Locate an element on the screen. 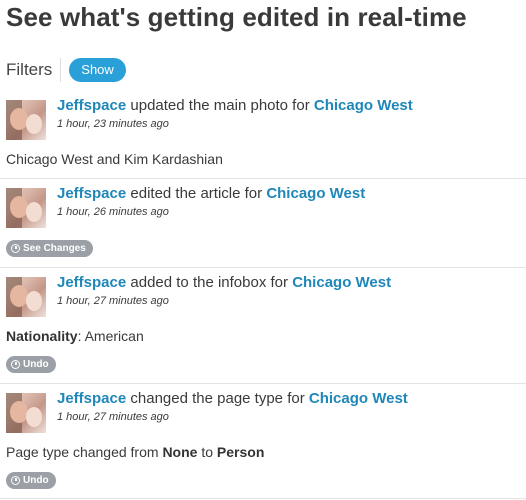  detail-colon: : is located at coordinates (81, 336).